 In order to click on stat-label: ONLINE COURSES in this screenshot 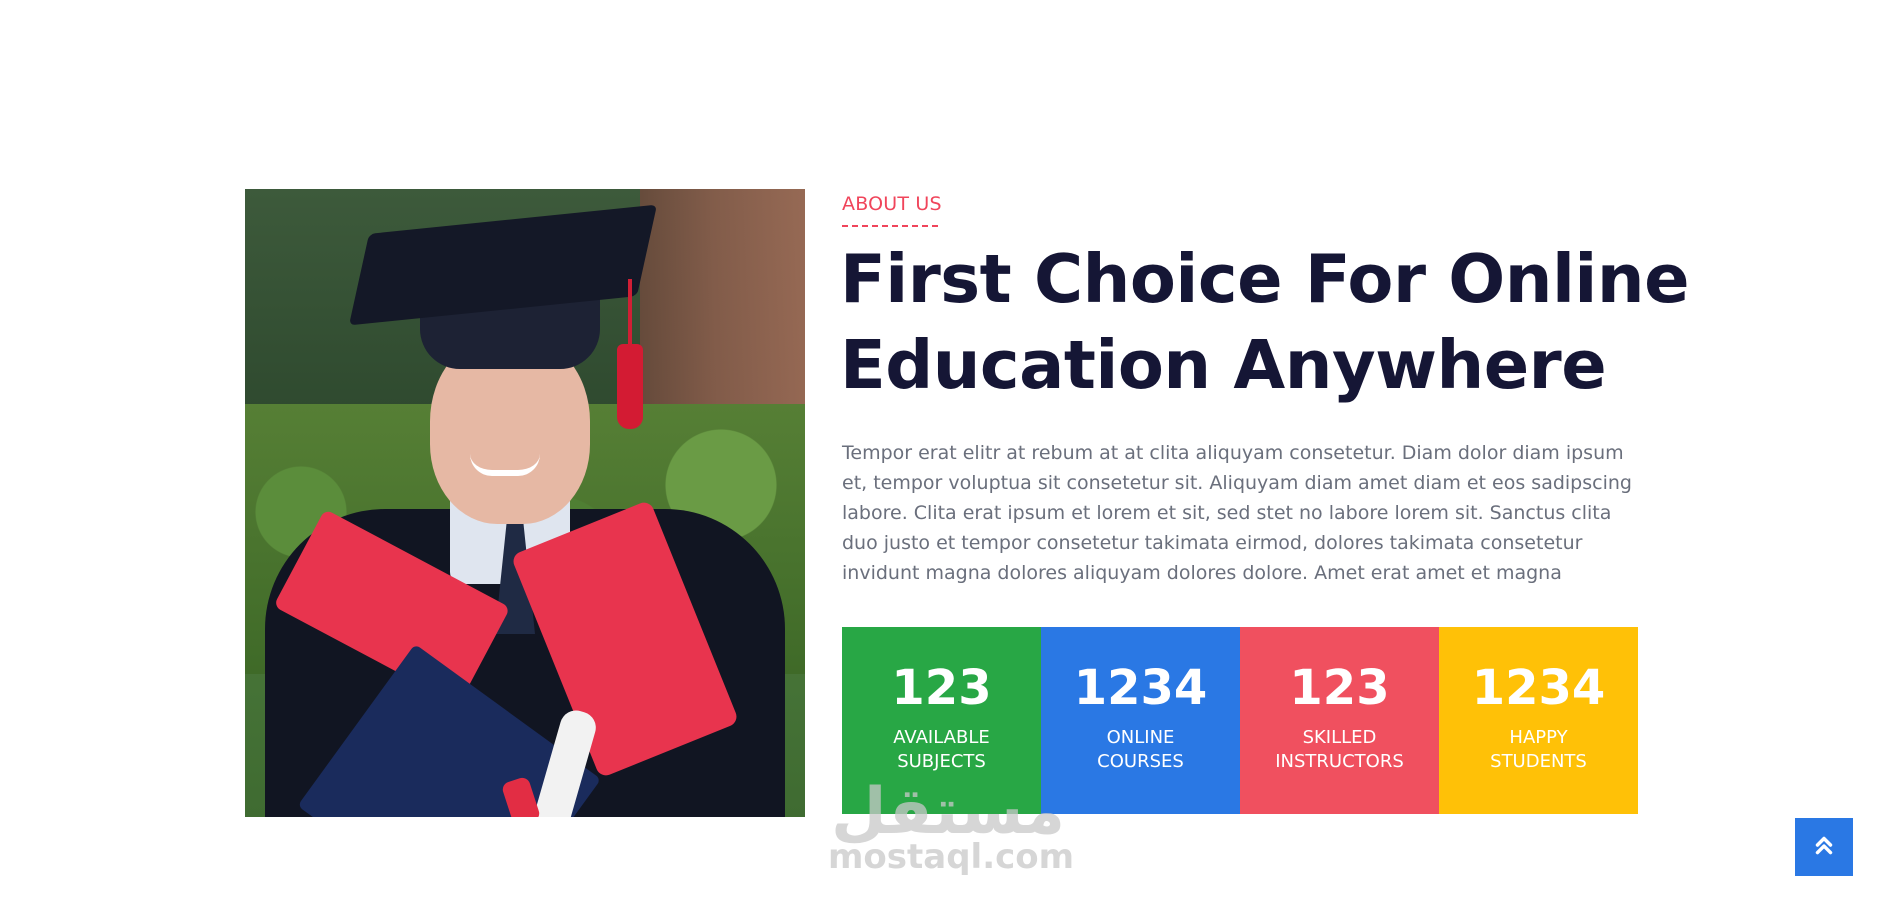, I will do `click(1140, 749)`.